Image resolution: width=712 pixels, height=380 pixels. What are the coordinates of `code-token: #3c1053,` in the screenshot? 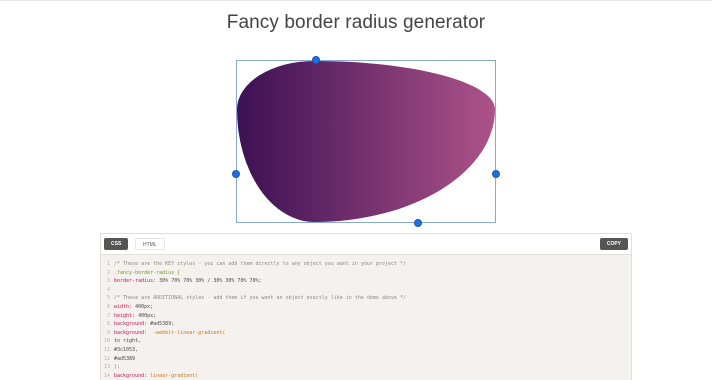 It's located at (126, 349).